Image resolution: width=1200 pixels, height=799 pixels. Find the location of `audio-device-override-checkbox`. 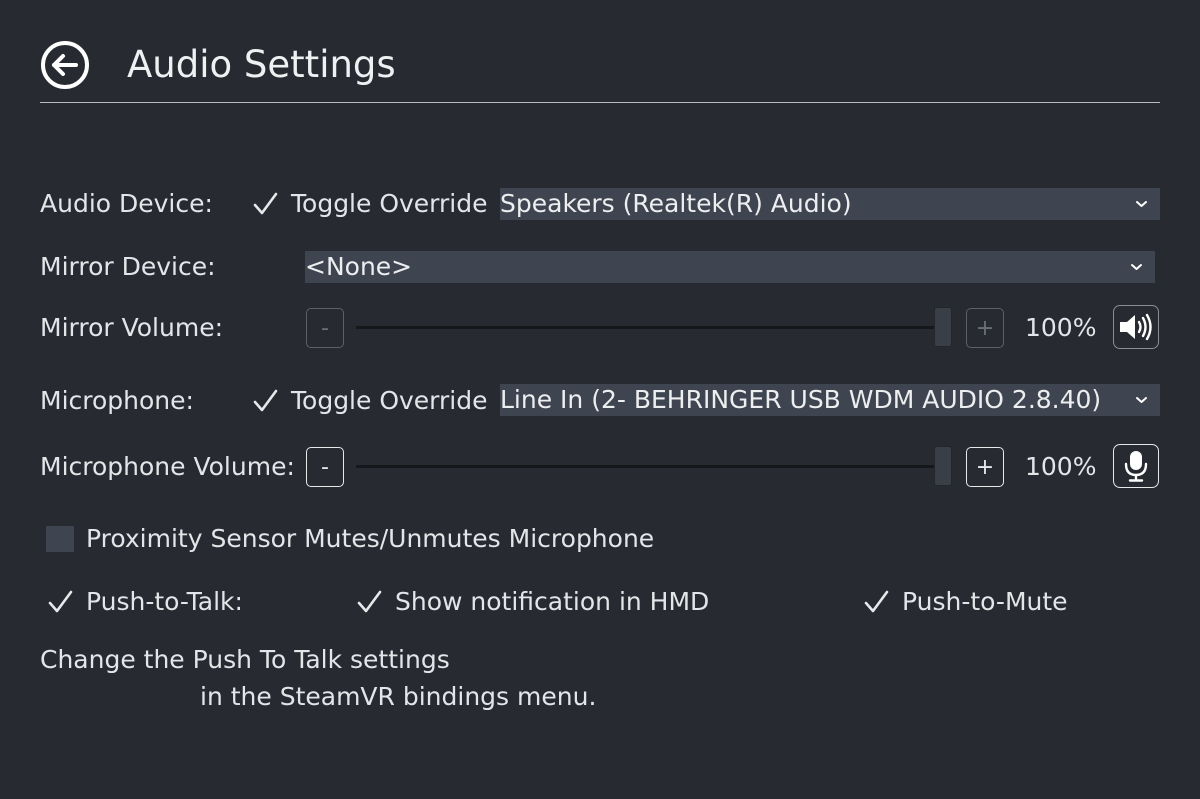

audio-device-override-checkbox is located at coordinates (265, 204).